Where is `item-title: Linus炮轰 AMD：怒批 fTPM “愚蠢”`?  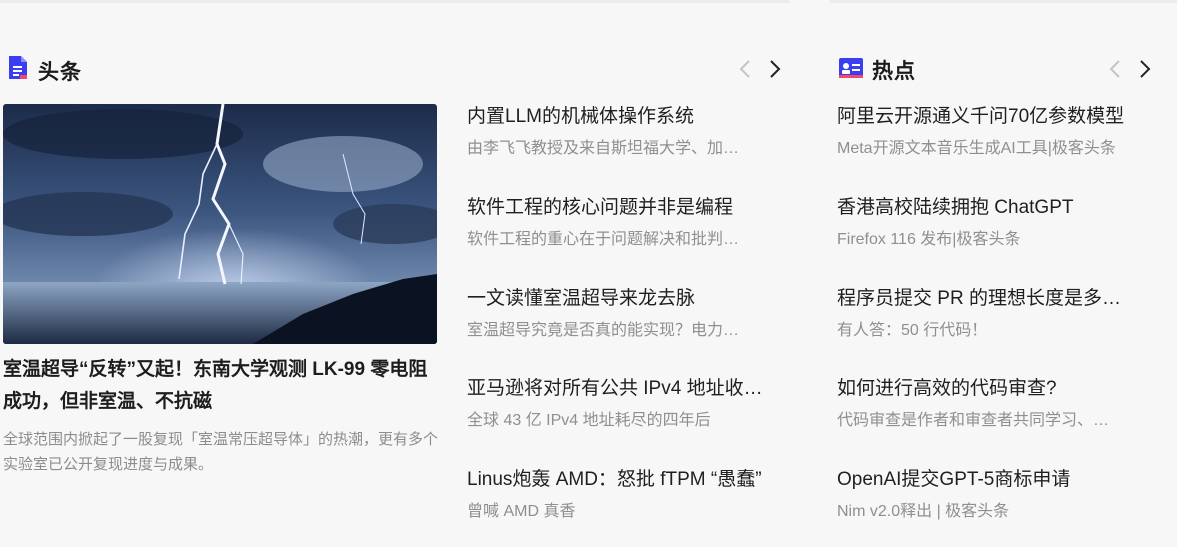
item-title: Linus炮轰 AMD：怒批 fTPM “愚蠢” is located at coordinates (622, 480).